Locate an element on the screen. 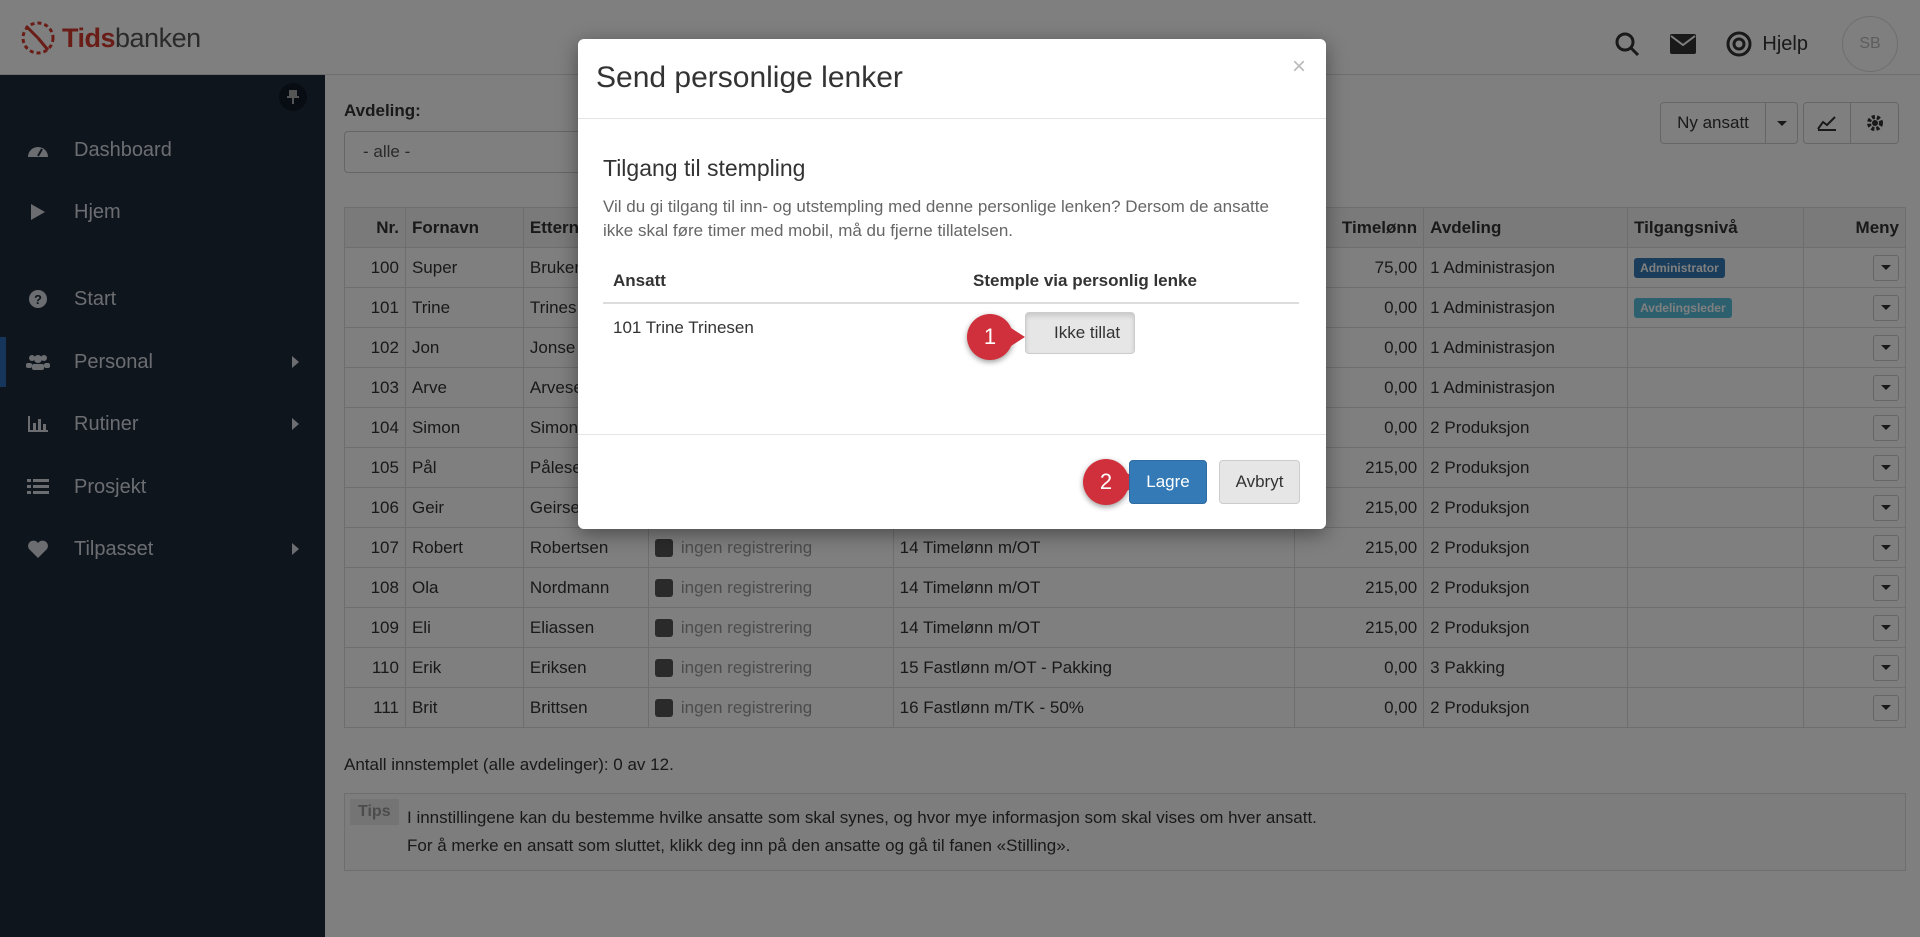  column-header: Ansatt is located at coordinates (783, 281).